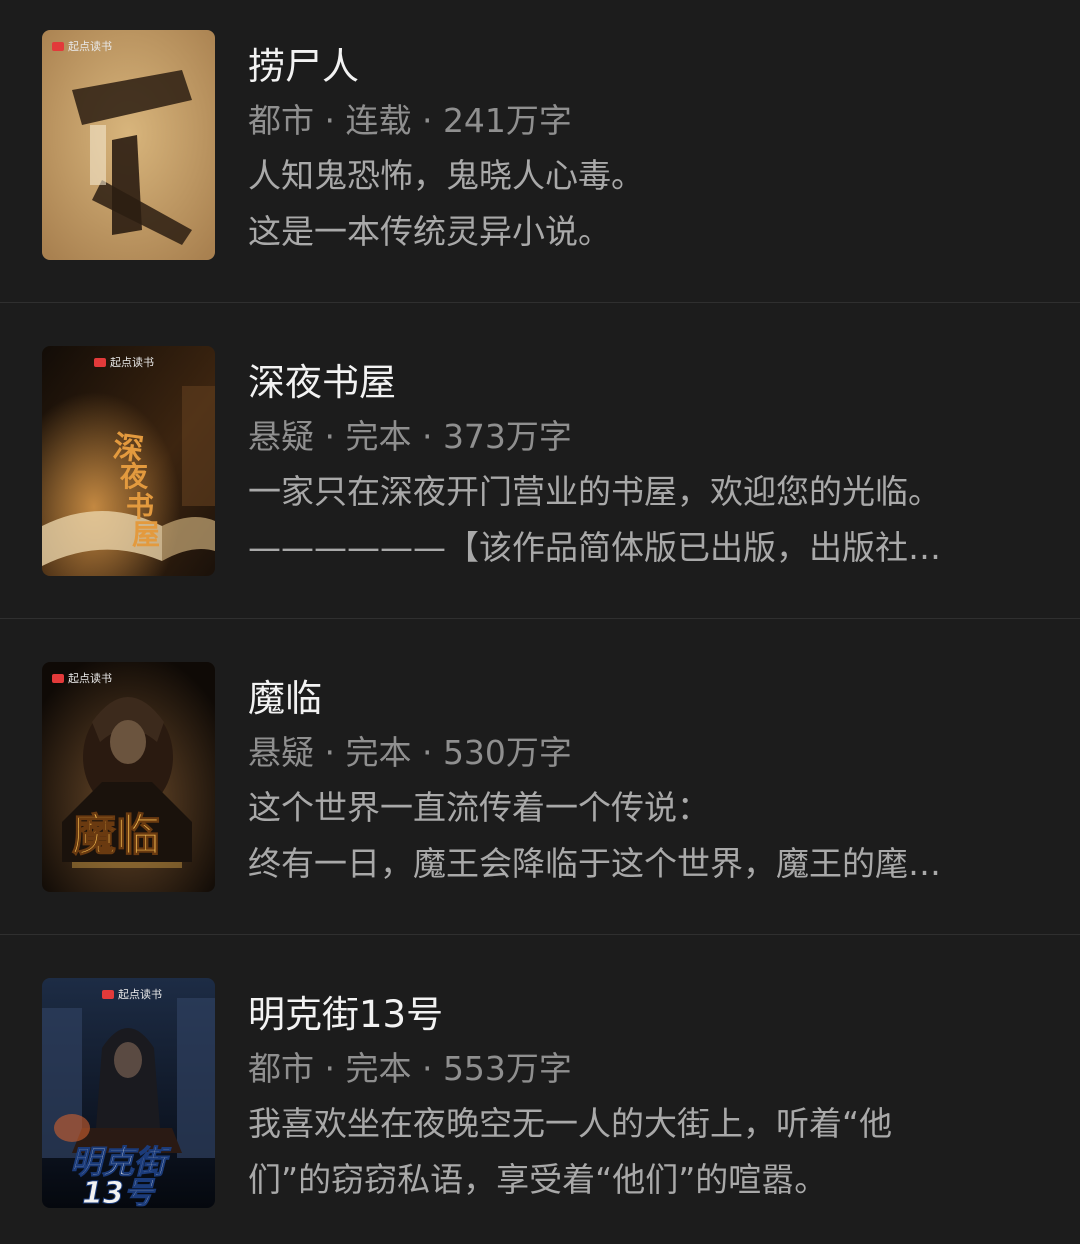  Describe the element at coordinates (479, 807) in the screenshot. I see `book-desc-line: 这个世界一直流传着一个传说：` at that location.